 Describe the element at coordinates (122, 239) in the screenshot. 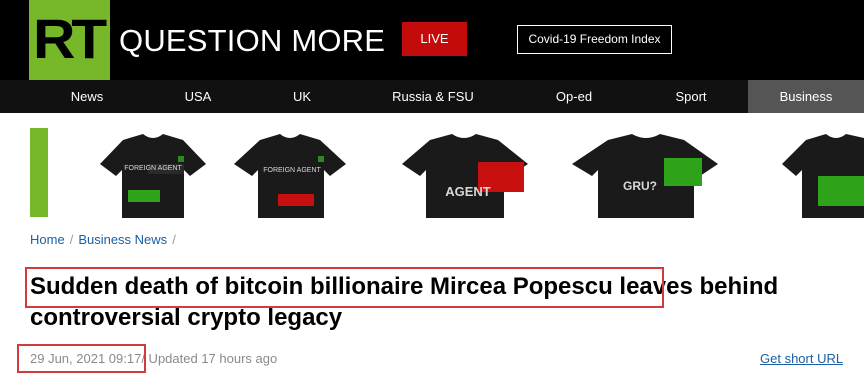

I see `breadcrumb-business-news-link: Business News` at that location.